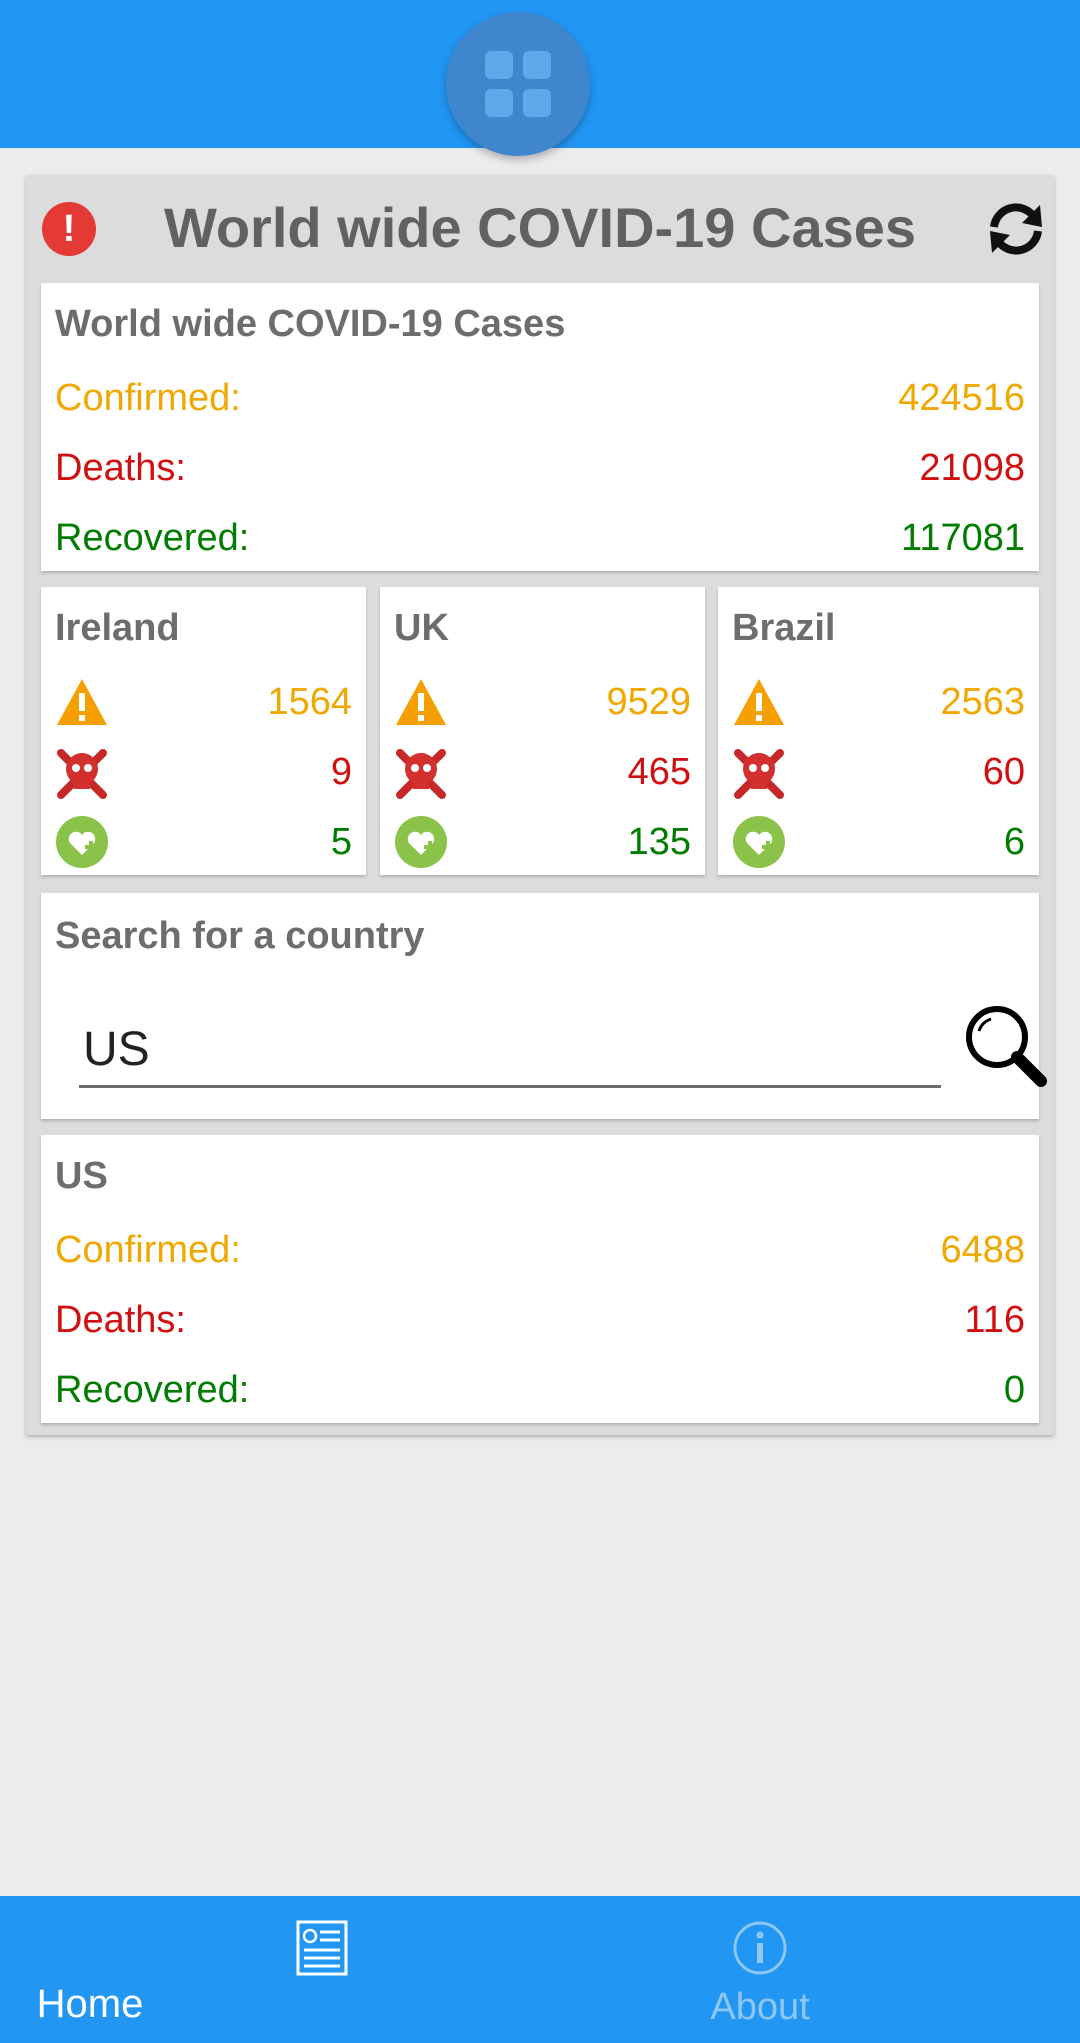 This screenshot has width=1080, height=2043. What do you see at coordinates (309, 702) in the screenshot?
I see `country-confirmed-value: 1564` at bounding box center [309, 702].